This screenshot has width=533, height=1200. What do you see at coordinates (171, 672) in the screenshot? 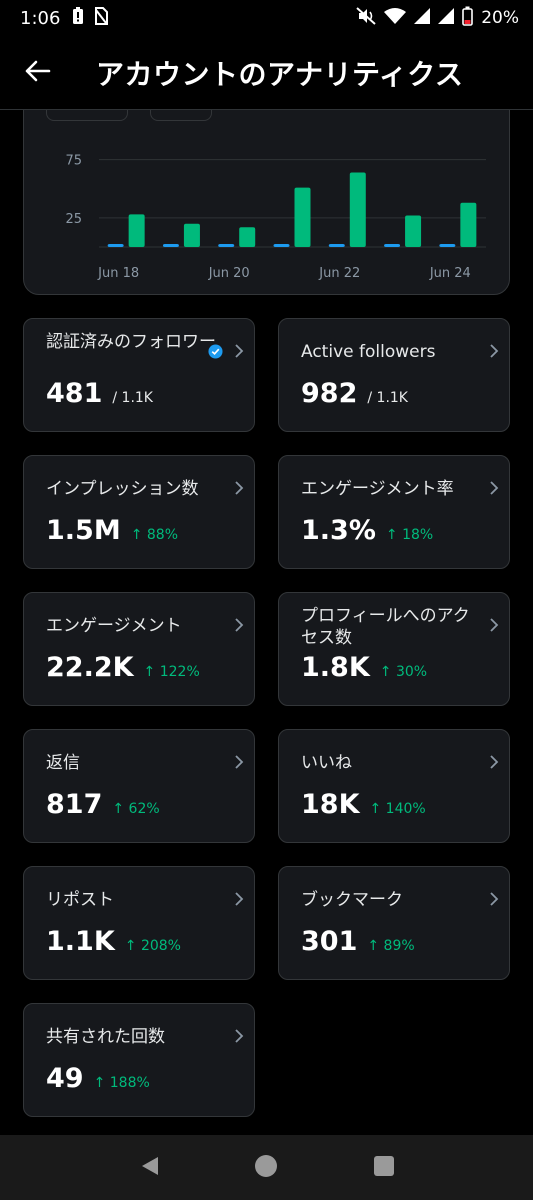
I see `metric-change: ↑ 122%` at bounding box center [171, 672].